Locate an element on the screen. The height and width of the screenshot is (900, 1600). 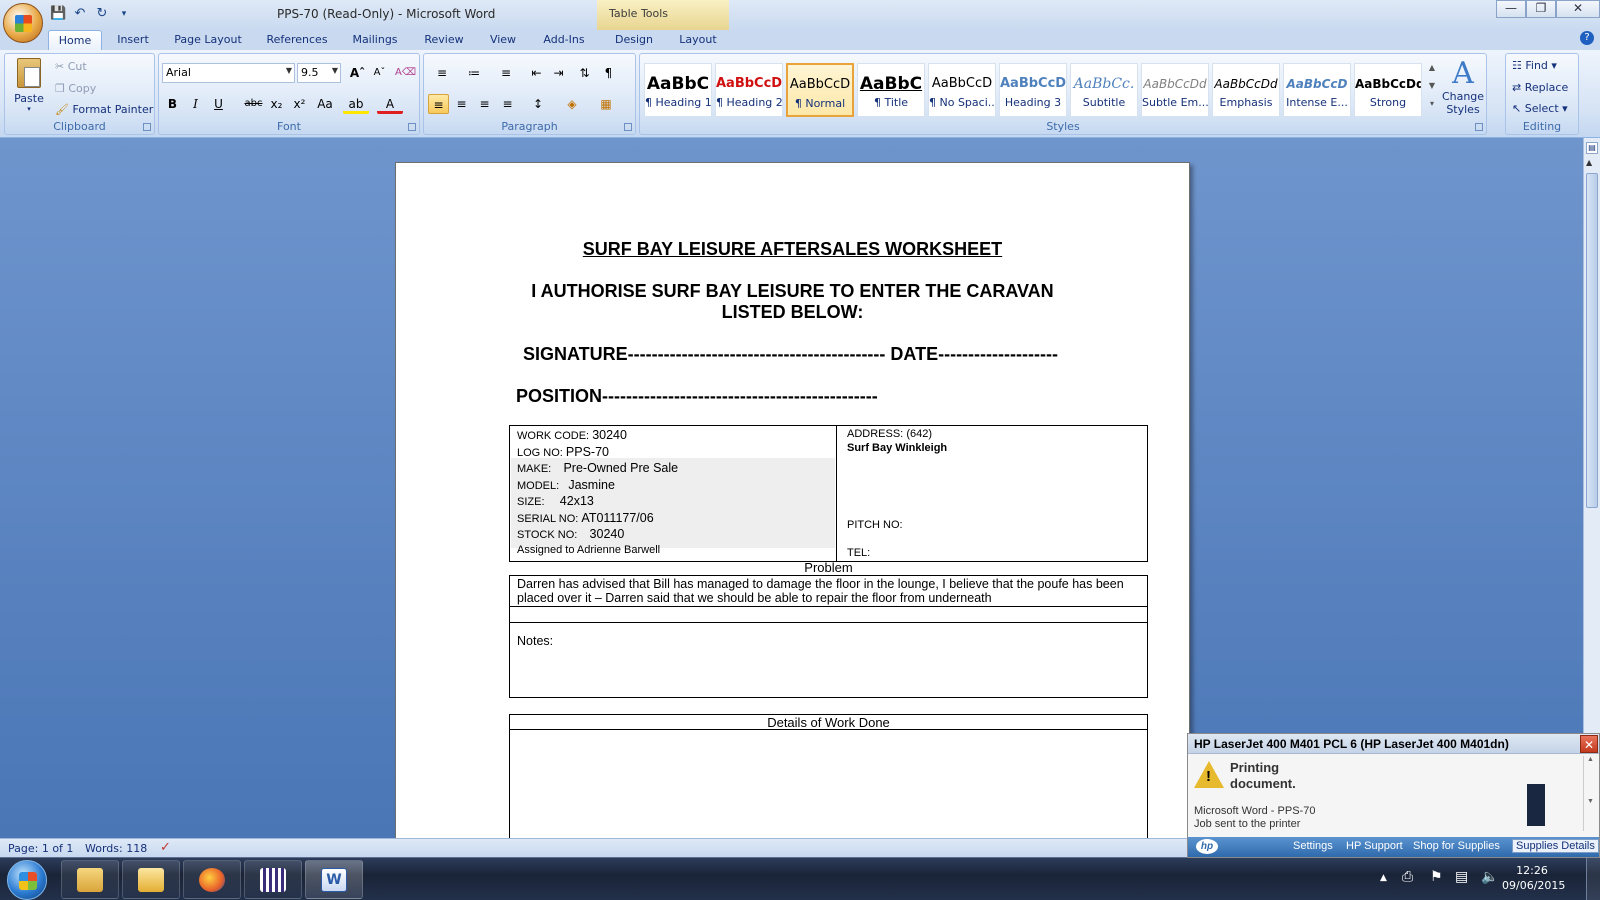
customize-qat-icon: ▾ is located at coordinates (124, 14).